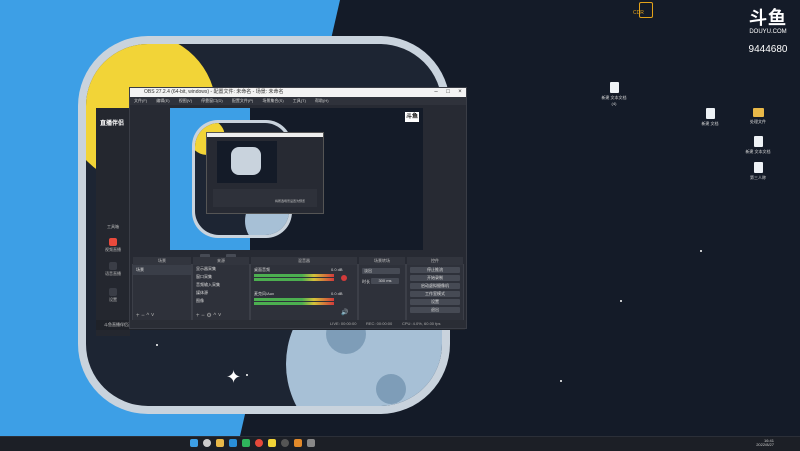 The height and width of the screenshot is (451, 800). Describe the element at coordinates (145, 316) in the screenshot. I see `scene-add-remove-controls: + − ^ ˅` at that location.